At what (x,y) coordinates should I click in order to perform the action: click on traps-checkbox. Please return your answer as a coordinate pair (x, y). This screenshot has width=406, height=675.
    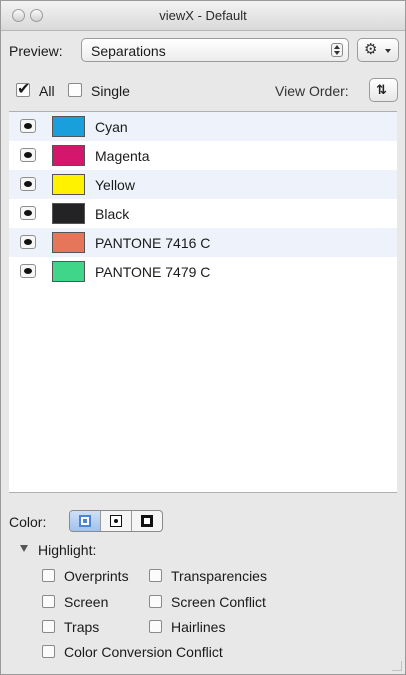
    Looking at the image, I should click on (48, 626).